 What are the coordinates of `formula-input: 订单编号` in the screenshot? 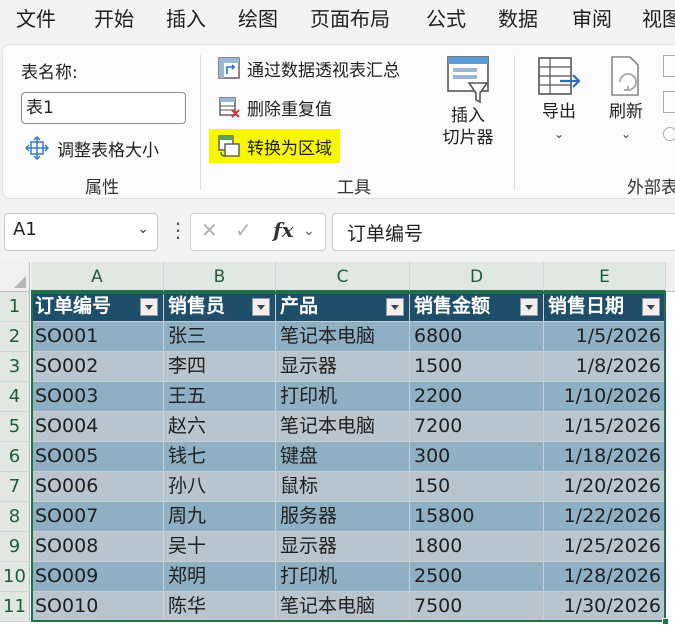 It's located at (503, 232).